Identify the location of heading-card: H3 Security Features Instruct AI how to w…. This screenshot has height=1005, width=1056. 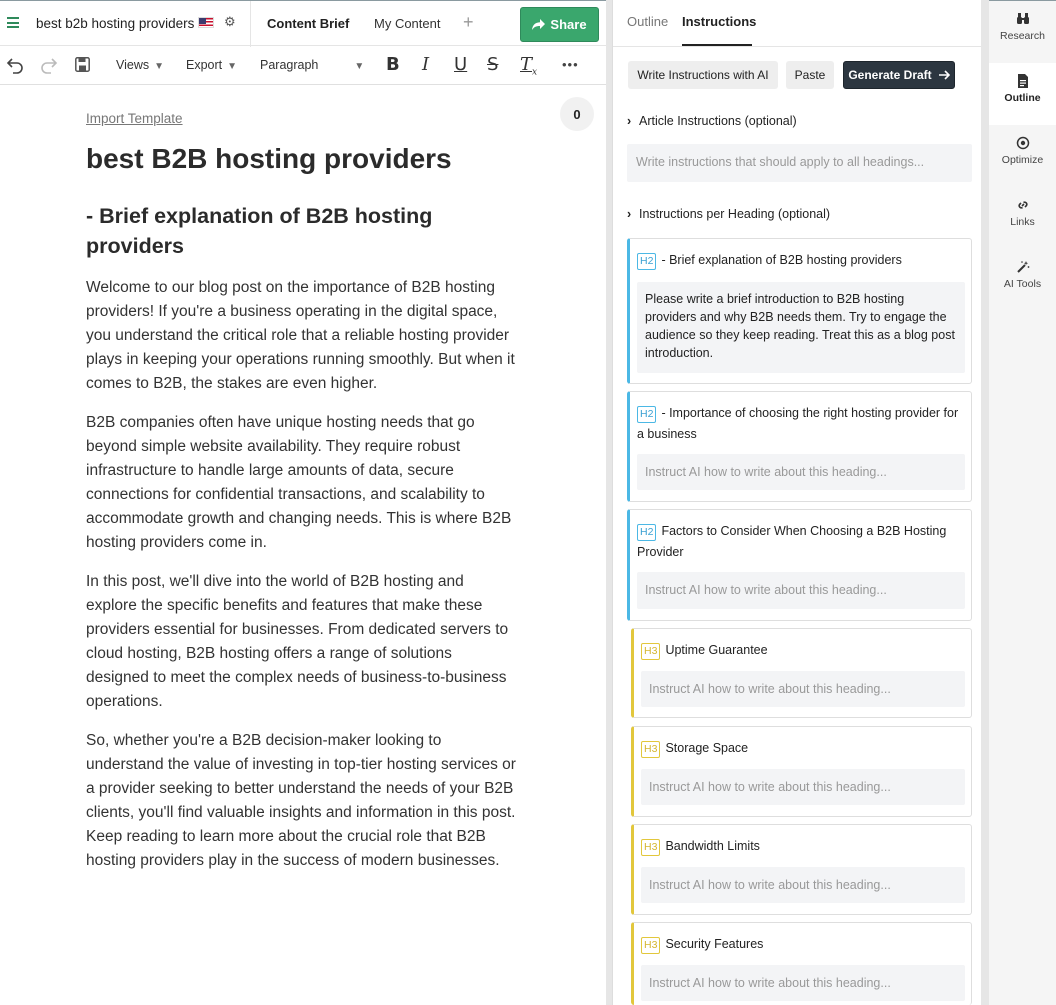
(801, 963).